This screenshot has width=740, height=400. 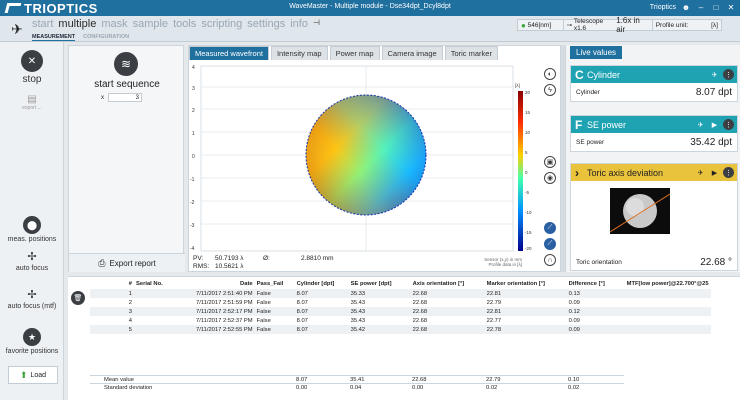 I want to click on export-report-button: ⎙ Export report, so click(x=127, y=262).